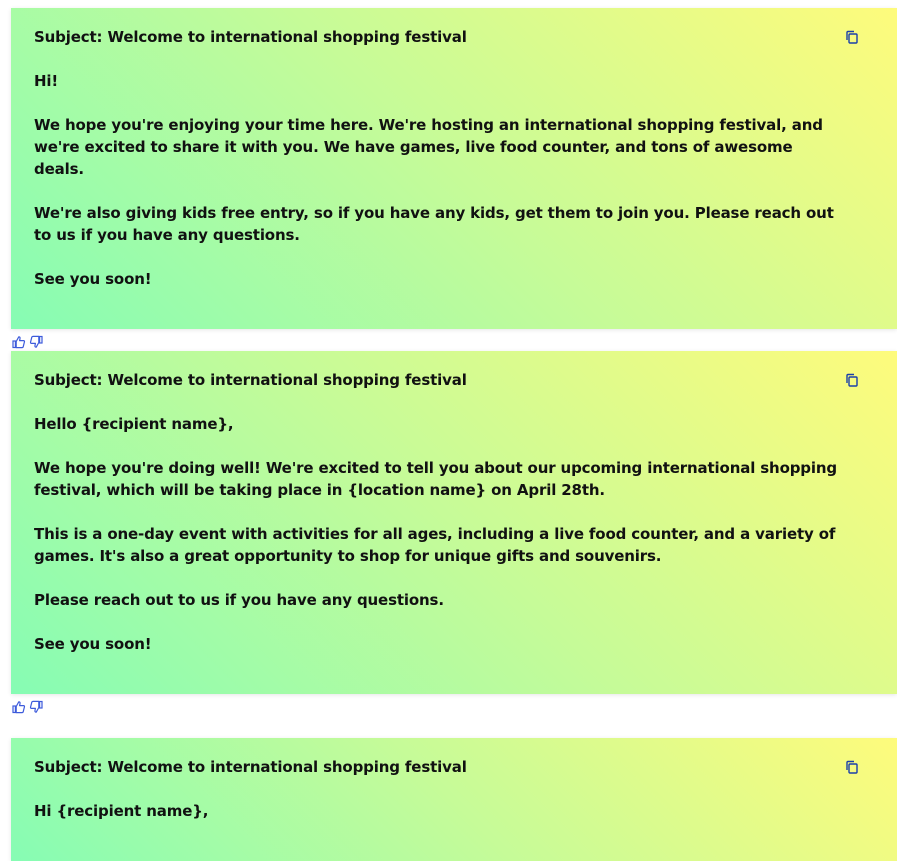  Describe the element at coordinates (134, 424) in the screenshot. I see `email-greeting: Hello {recipient name},` at that location.